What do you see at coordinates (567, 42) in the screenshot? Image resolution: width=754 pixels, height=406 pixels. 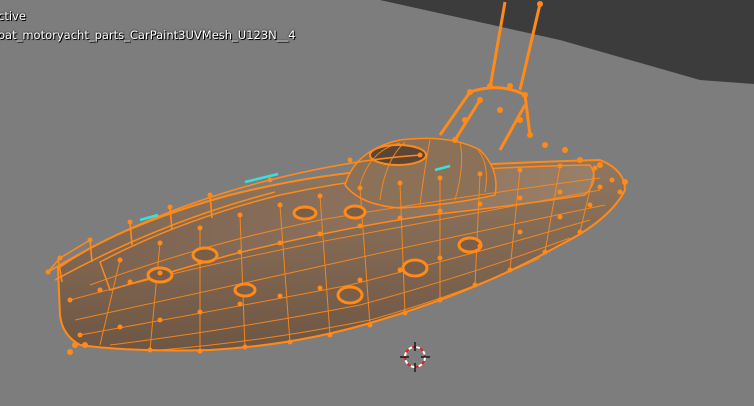 I see `background-plane` at bounding box center [567, 42].